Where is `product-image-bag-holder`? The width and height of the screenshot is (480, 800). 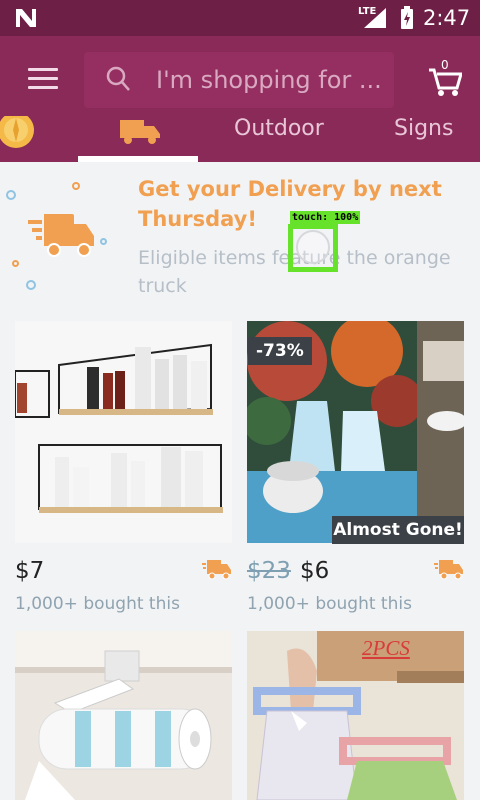 product-image-bag-holder is located at coordinates (355, 715).